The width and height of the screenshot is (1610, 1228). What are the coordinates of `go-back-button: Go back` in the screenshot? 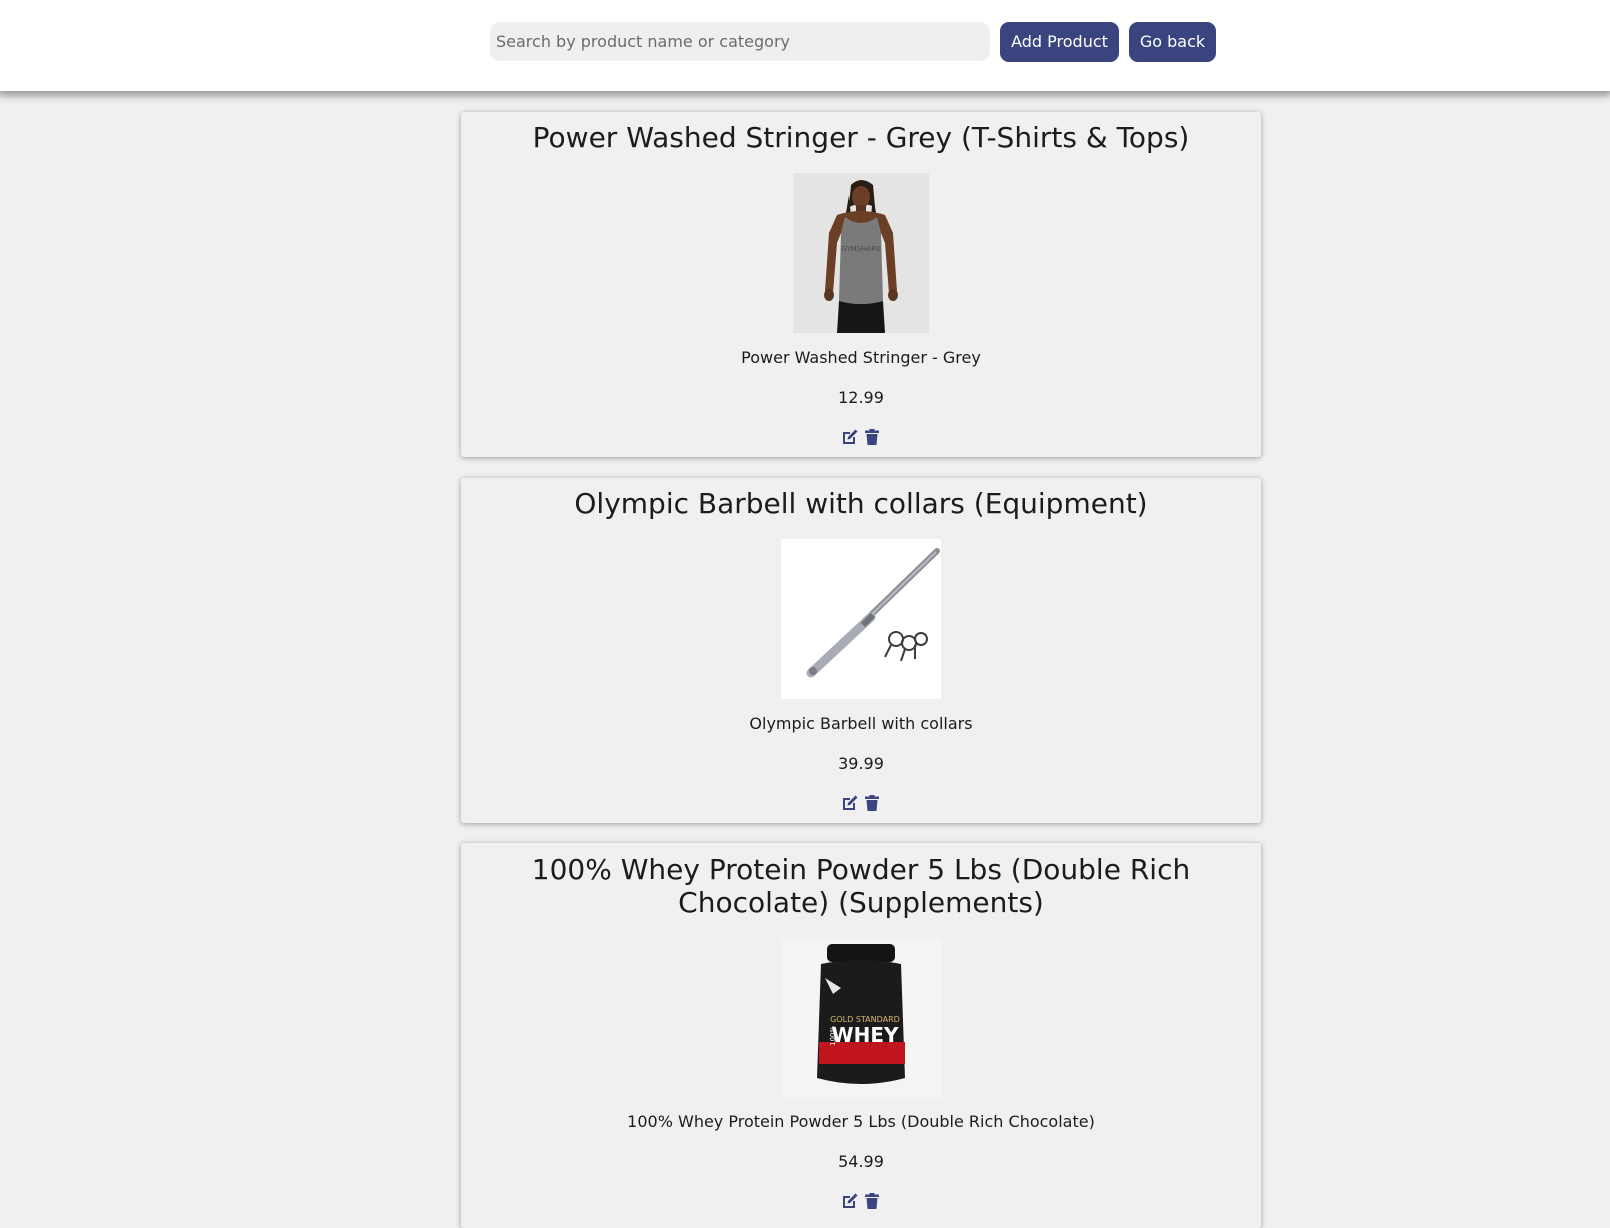 It's located at (1172, 42).